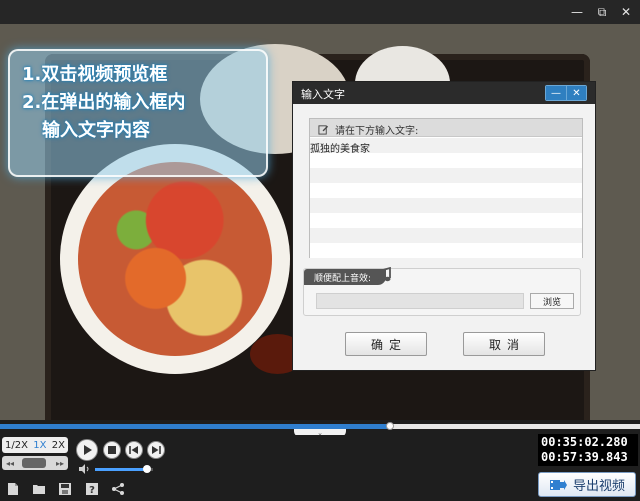 Image resolution: width=640 pixels, height=501 pixels. What do you see at coordinates (175, 259) in the screenshot?
I see `video-frame-food` at bounding box center [175, 259].